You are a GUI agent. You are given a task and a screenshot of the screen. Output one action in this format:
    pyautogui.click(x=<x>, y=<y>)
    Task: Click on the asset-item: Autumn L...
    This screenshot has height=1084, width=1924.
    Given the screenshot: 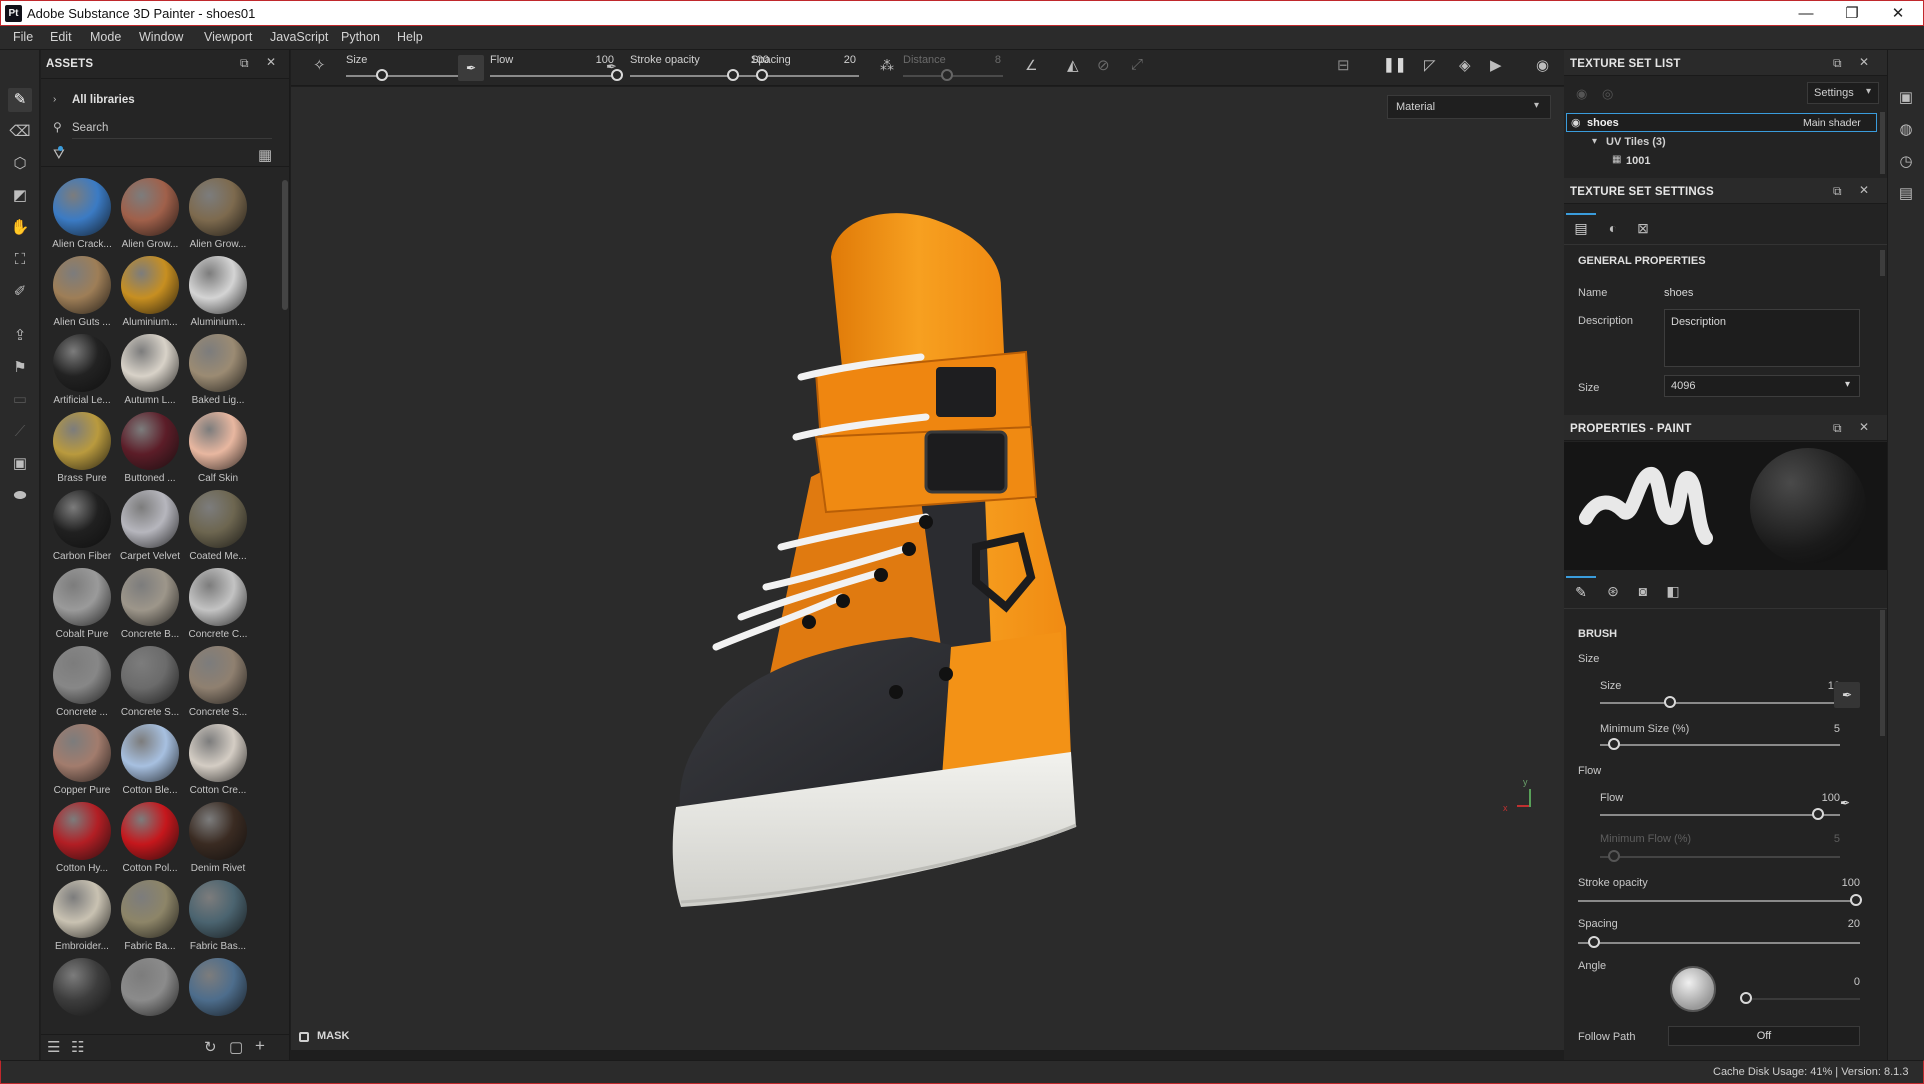 What is the action you would take?
    pyautogui.click(x=150, y=372)
    